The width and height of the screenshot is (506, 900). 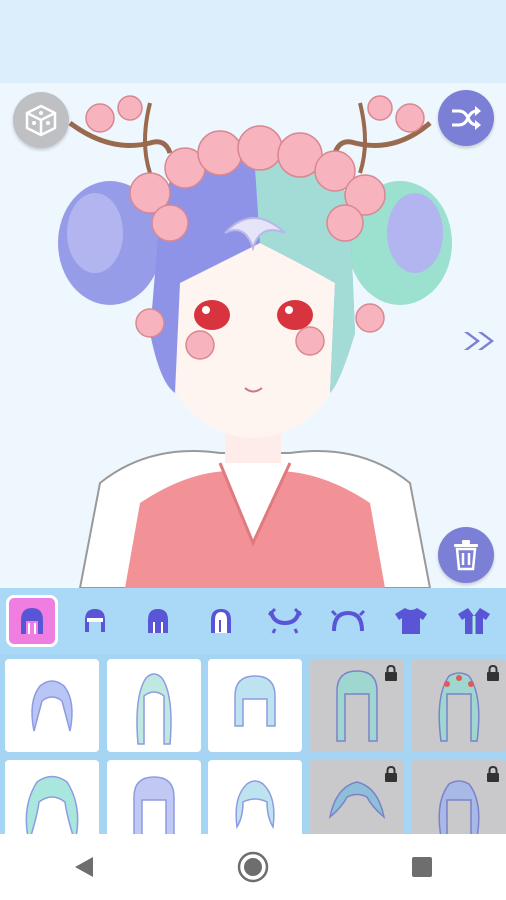 I want to click on tab-headband, so click(x=347, y=621).